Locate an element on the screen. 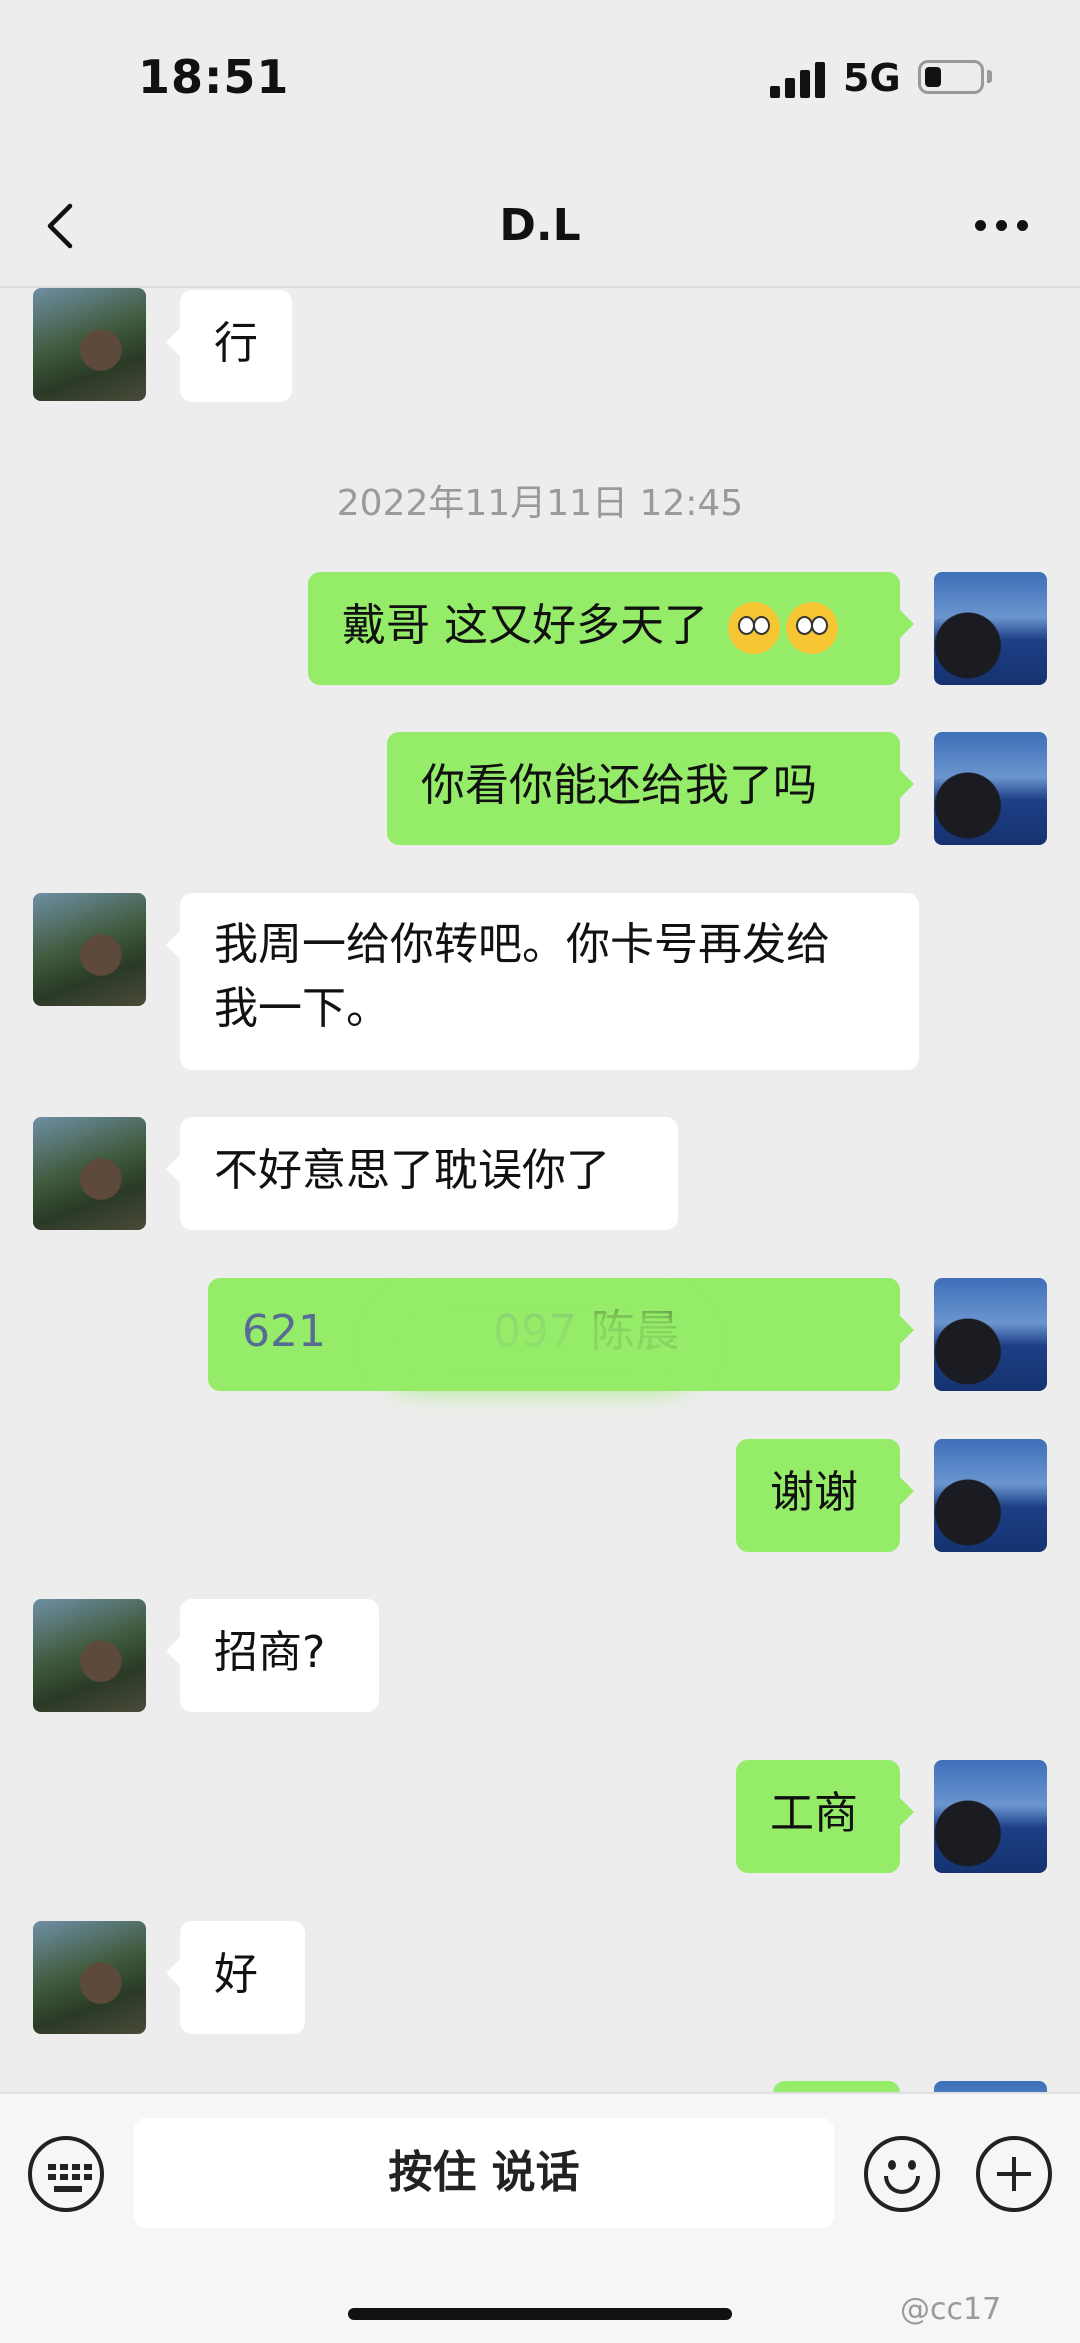 The width and height of the screenshot is (1080, 2343). more-actions-plus-icon is located at coordinates (1014, 2174).